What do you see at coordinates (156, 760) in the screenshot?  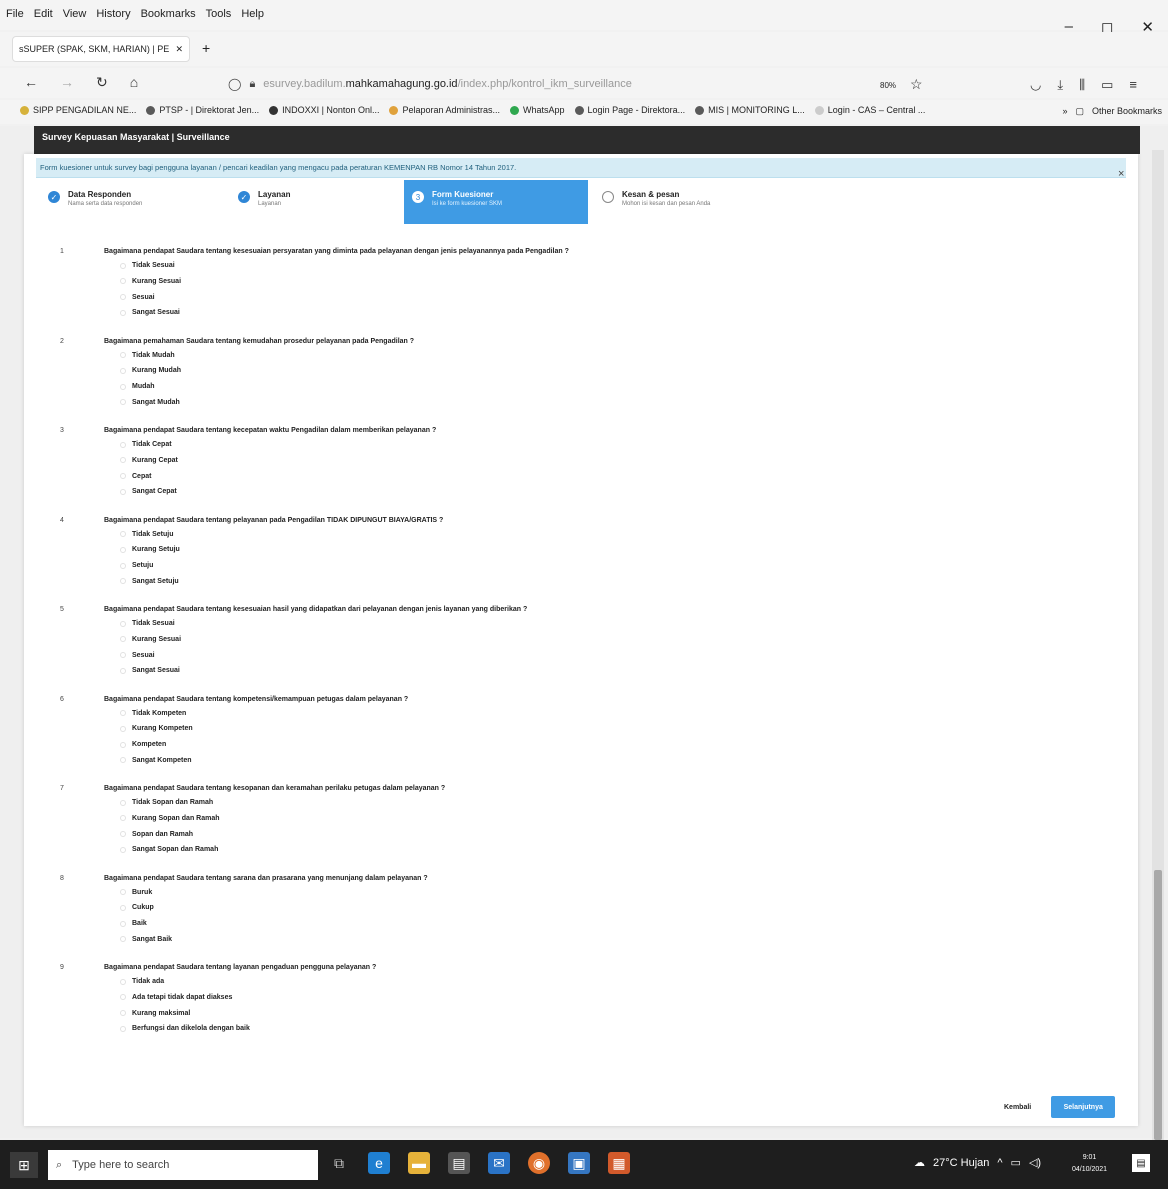 I see `answer-option: Sangat Kompeten` at bounding box center [156, 760].